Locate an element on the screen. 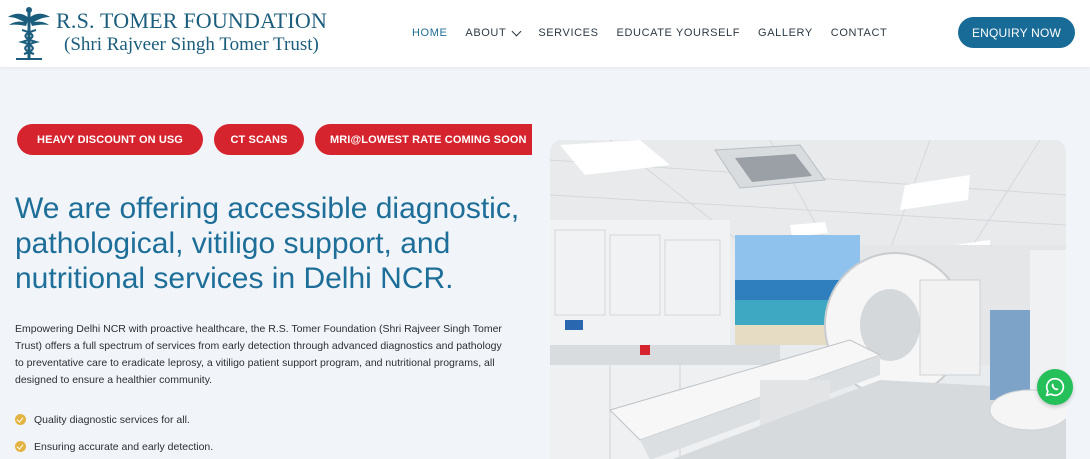  feature-text: Ensuring accurate and early detection. is located at coordinates (124, 446).